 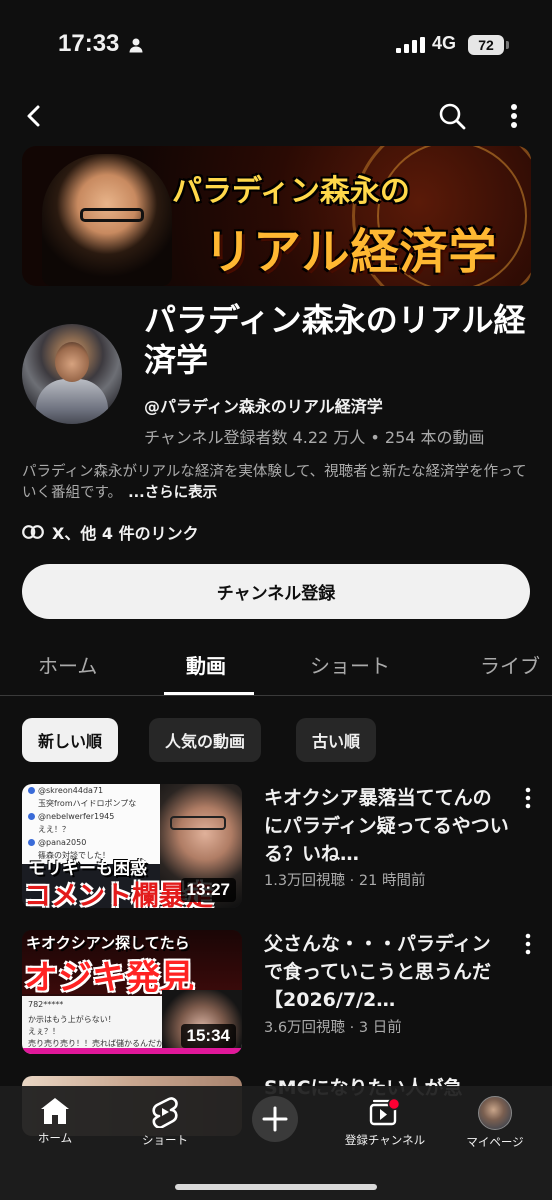 I want to click on nav-home: ホーム, so click(x=55, y=1121).